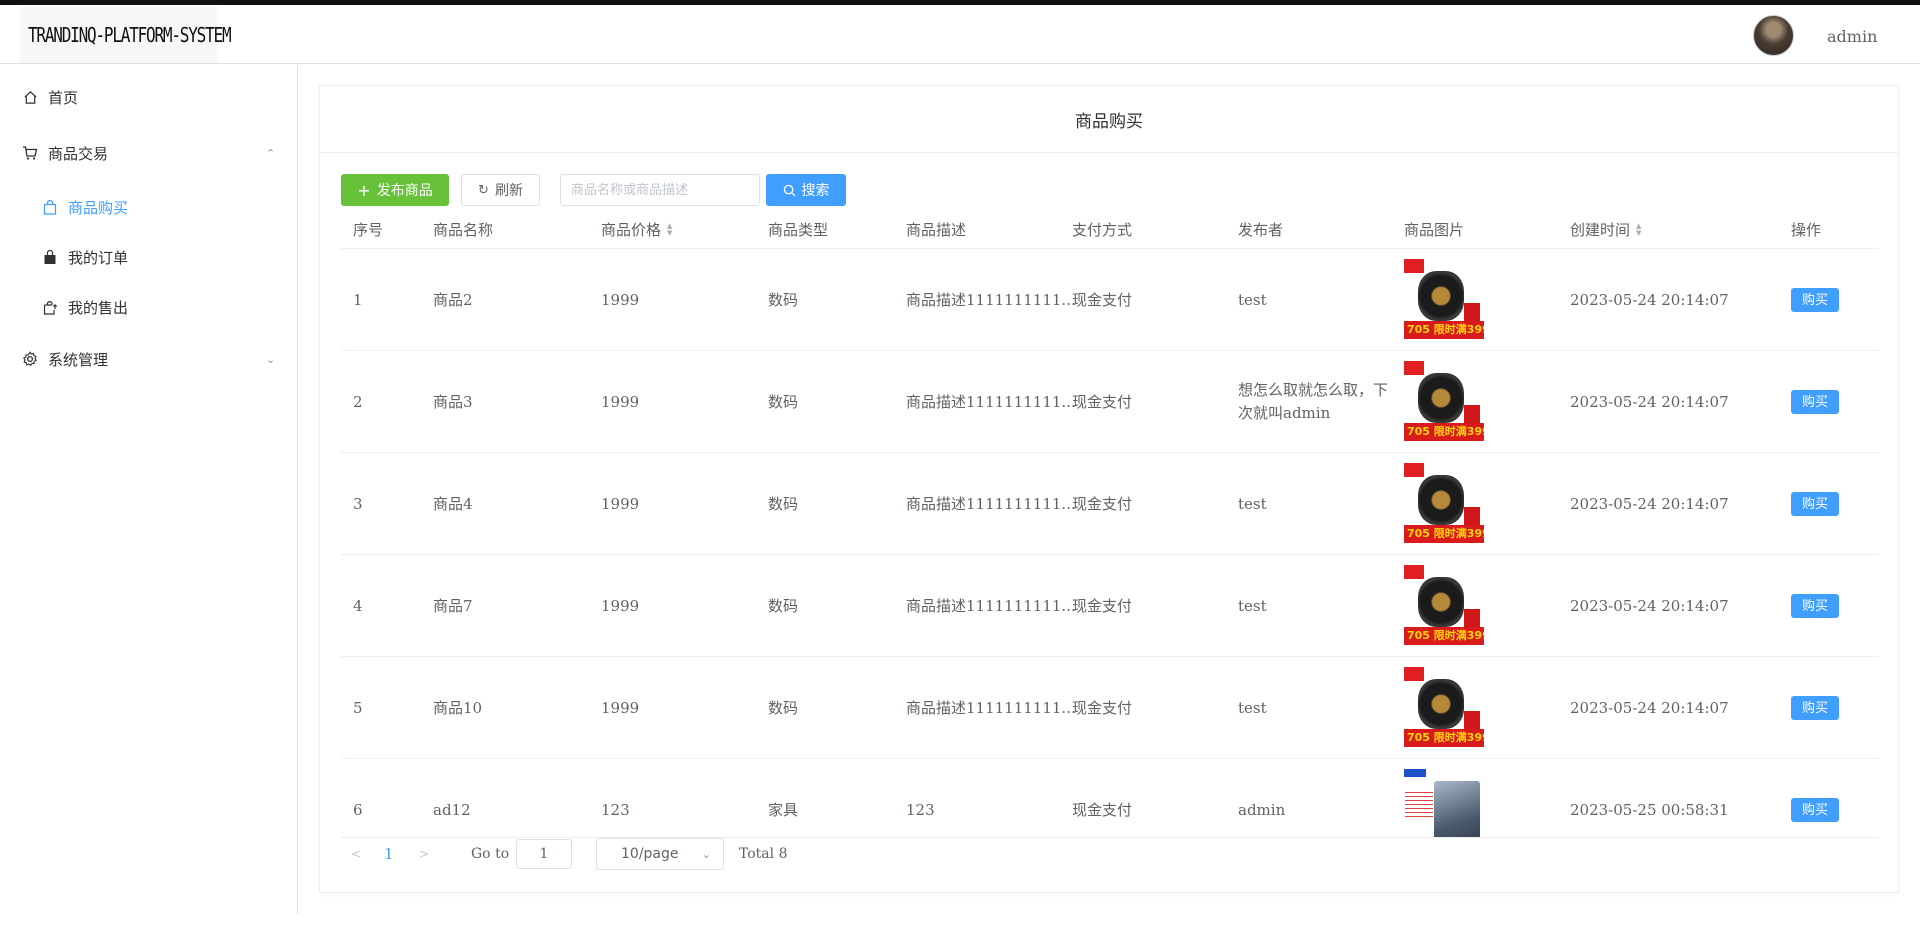 The image size is (1920, 944). What do you see at coordinates (453, 401) in the screenshot?
I see `cell-name: 商品3` at bounding box center [453, 401].